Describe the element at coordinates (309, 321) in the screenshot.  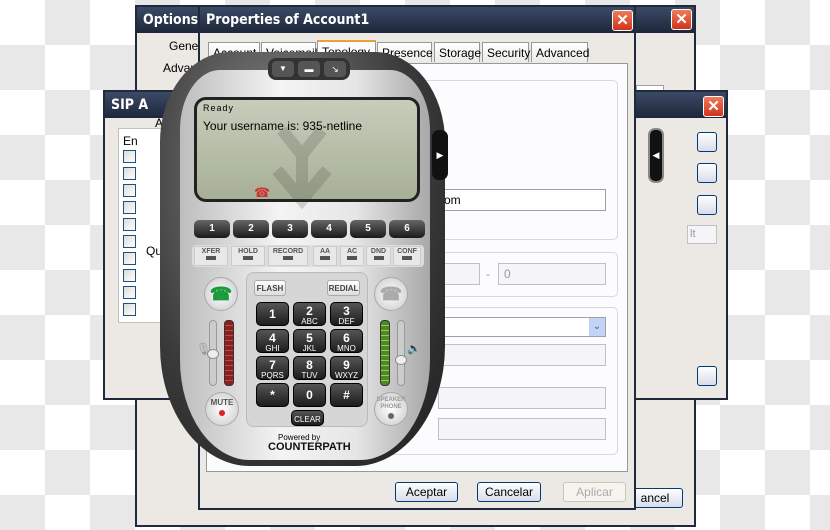
I see `key-letters: ABC` at that location.